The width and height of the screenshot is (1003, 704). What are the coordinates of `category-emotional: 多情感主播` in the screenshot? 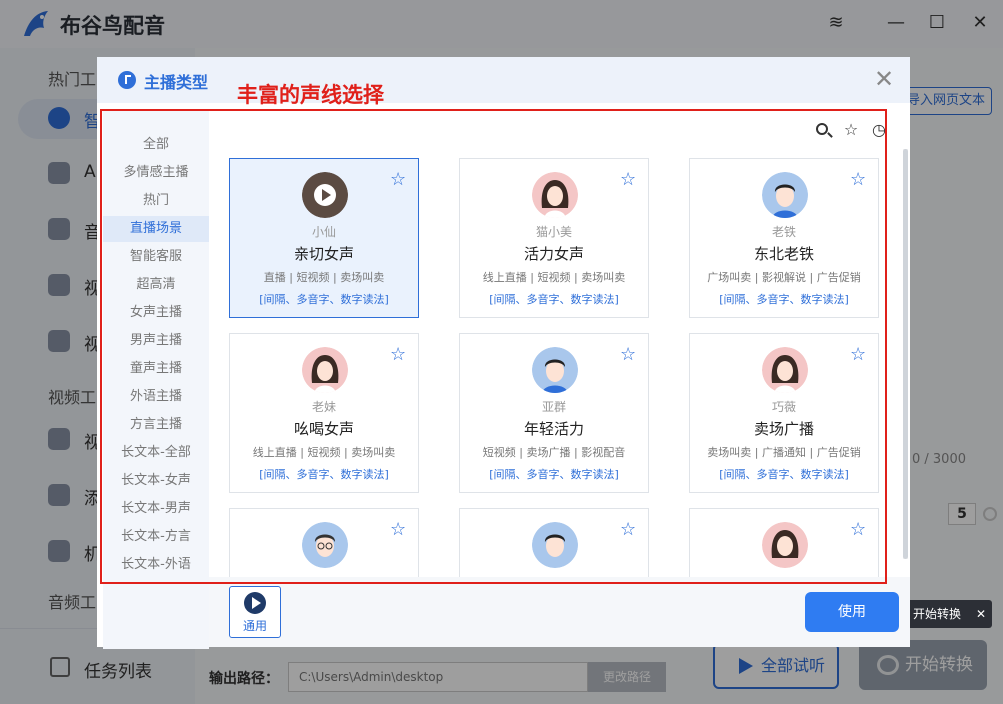 It's located at (156, 173).